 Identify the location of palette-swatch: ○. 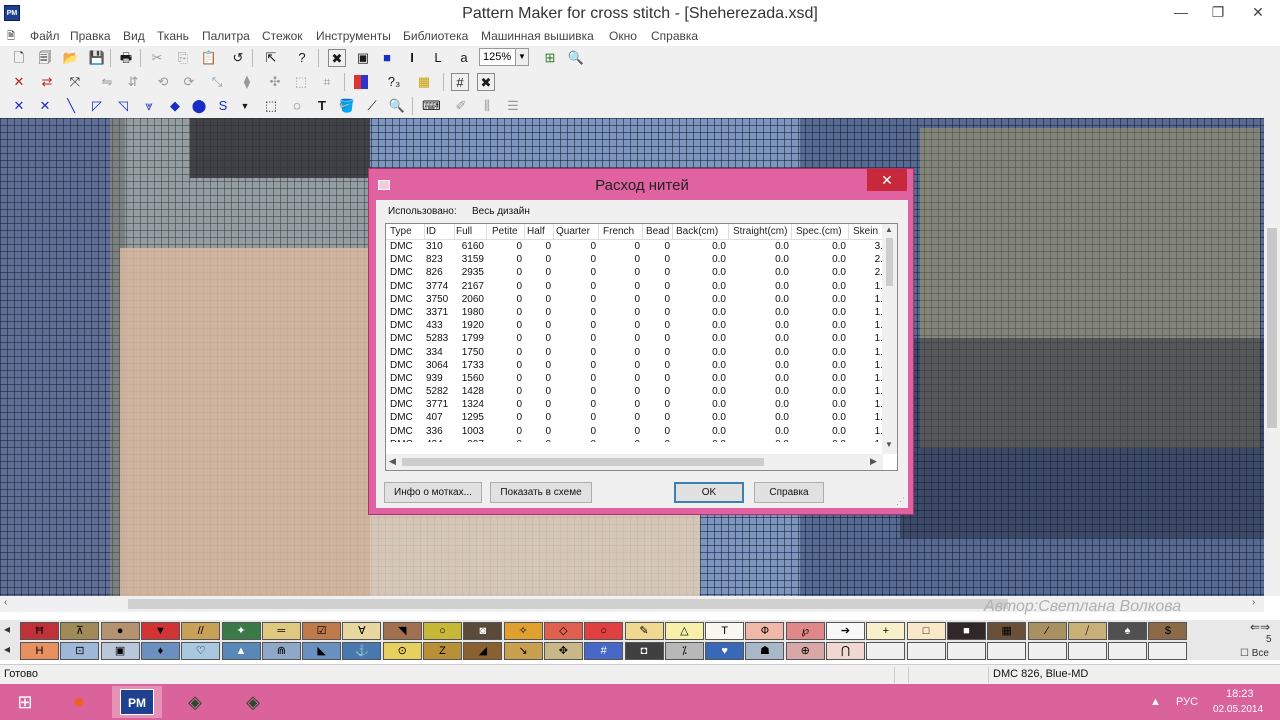
(604, 631).